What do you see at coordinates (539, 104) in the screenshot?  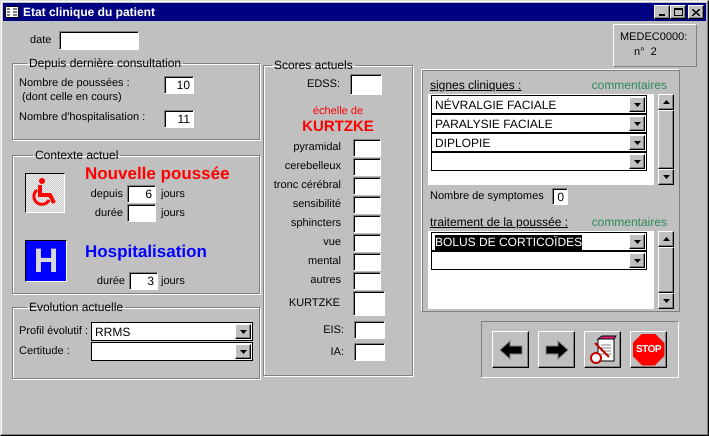 I see `combo-box: NÉVRALGIE FACIALE` at bounding box center [539, 104].